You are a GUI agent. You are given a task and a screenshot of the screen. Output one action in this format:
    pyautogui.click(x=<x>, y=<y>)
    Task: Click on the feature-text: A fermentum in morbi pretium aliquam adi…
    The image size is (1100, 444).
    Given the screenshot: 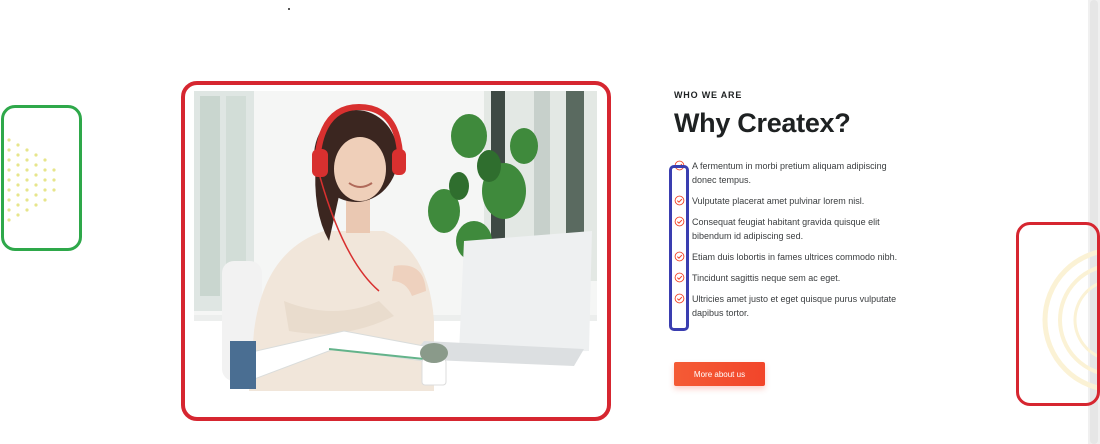 What is the action you would take?
    pyautogui.click(x=789, y=173)
    